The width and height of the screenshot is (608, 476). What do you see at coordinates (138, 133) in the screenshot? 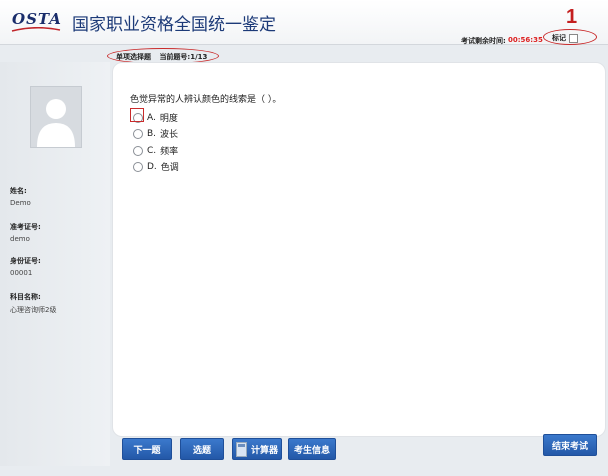
I see `option-b-radio` at bounding box center [138, 133].